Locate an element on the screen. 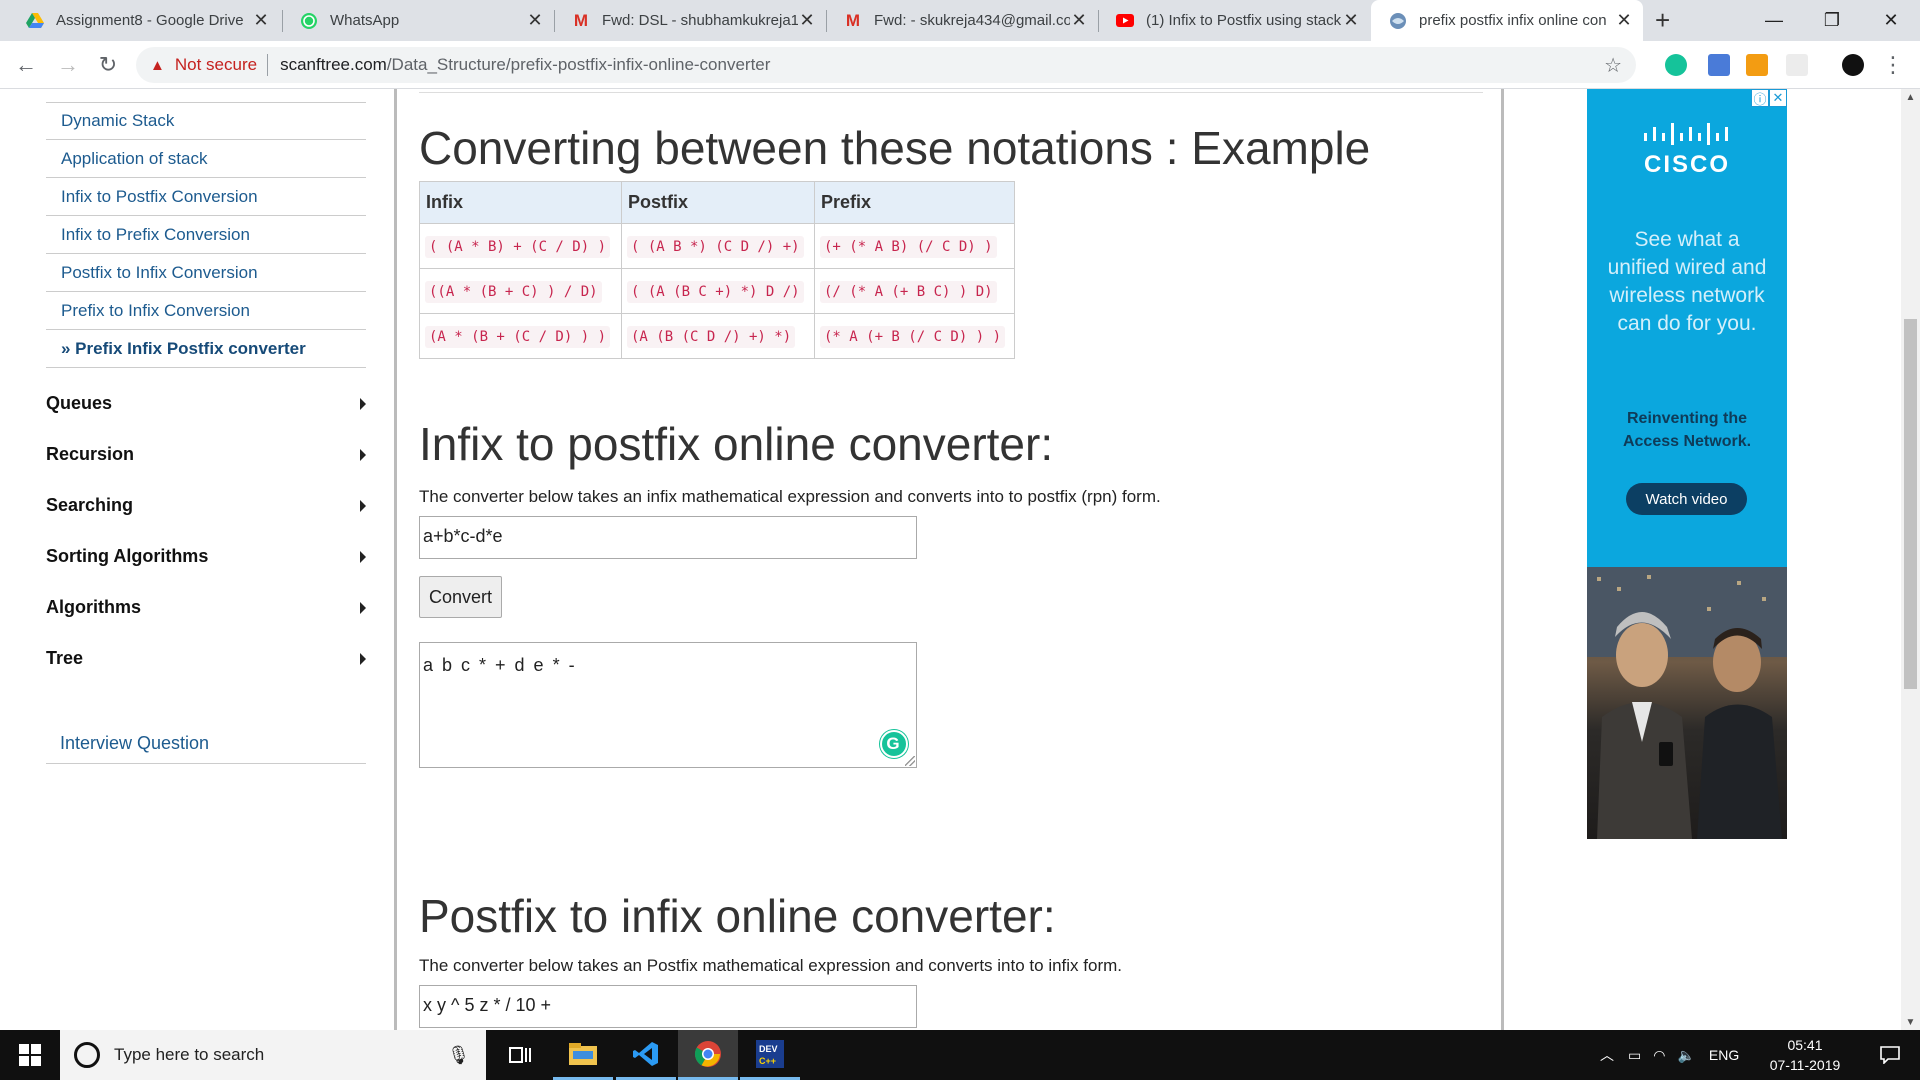 This screenshot has height=1080, width=1920. page-scrollbar: ▲ ▼ is located at coordinates (1910, 559).